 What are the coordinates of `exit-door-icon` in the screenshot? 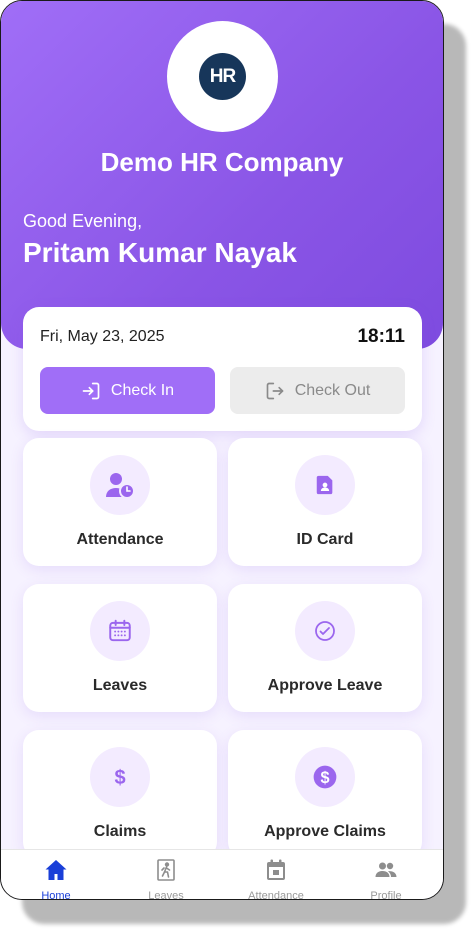 It's located at (166, 870).